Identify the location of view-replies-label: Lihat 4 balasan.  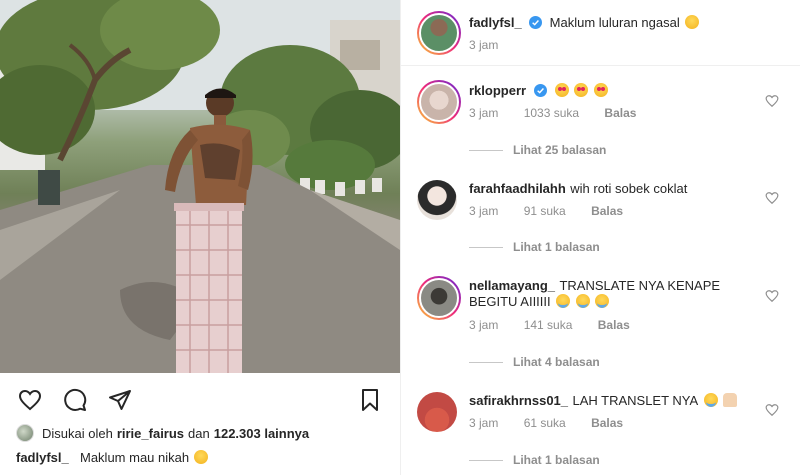
(556, 362).